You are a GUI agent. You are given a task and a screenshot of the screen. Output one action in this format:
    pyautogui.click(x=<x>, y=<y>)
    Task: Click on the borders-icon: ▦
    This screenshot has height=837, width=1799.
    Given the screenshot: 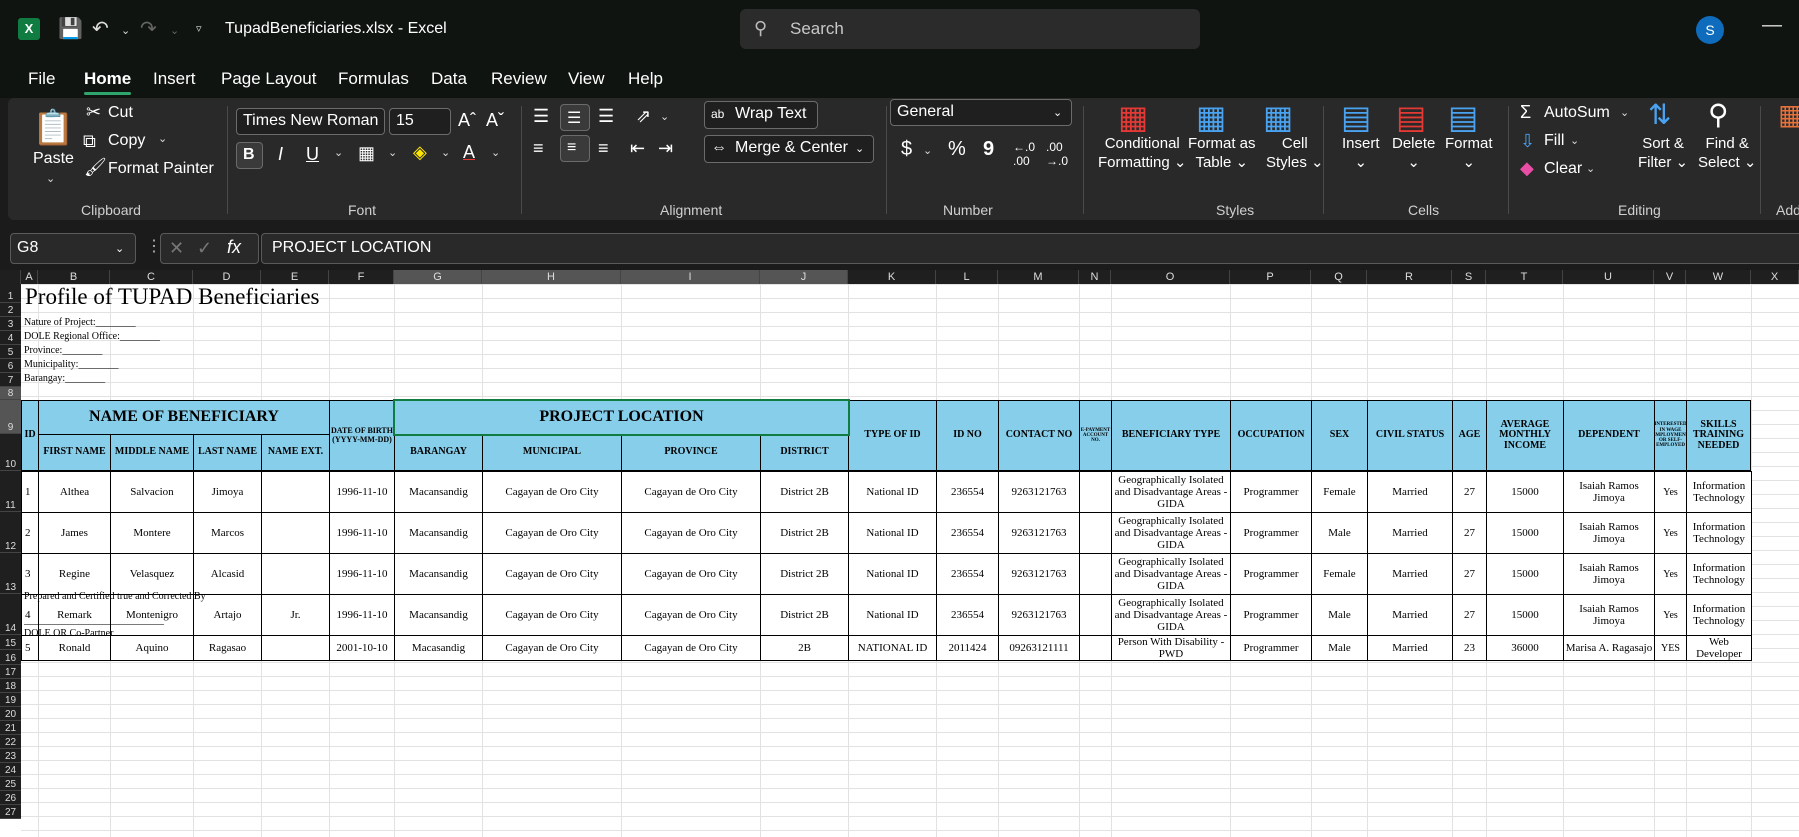 What is the action you would take?
    pyautogui.click(x=366, y=153)
    